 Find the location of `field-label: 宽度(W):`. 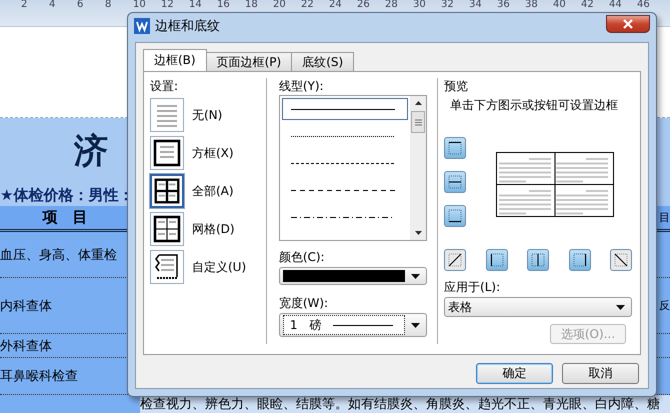

field-label: 宽度(W): is located at coordinates (304, 303).